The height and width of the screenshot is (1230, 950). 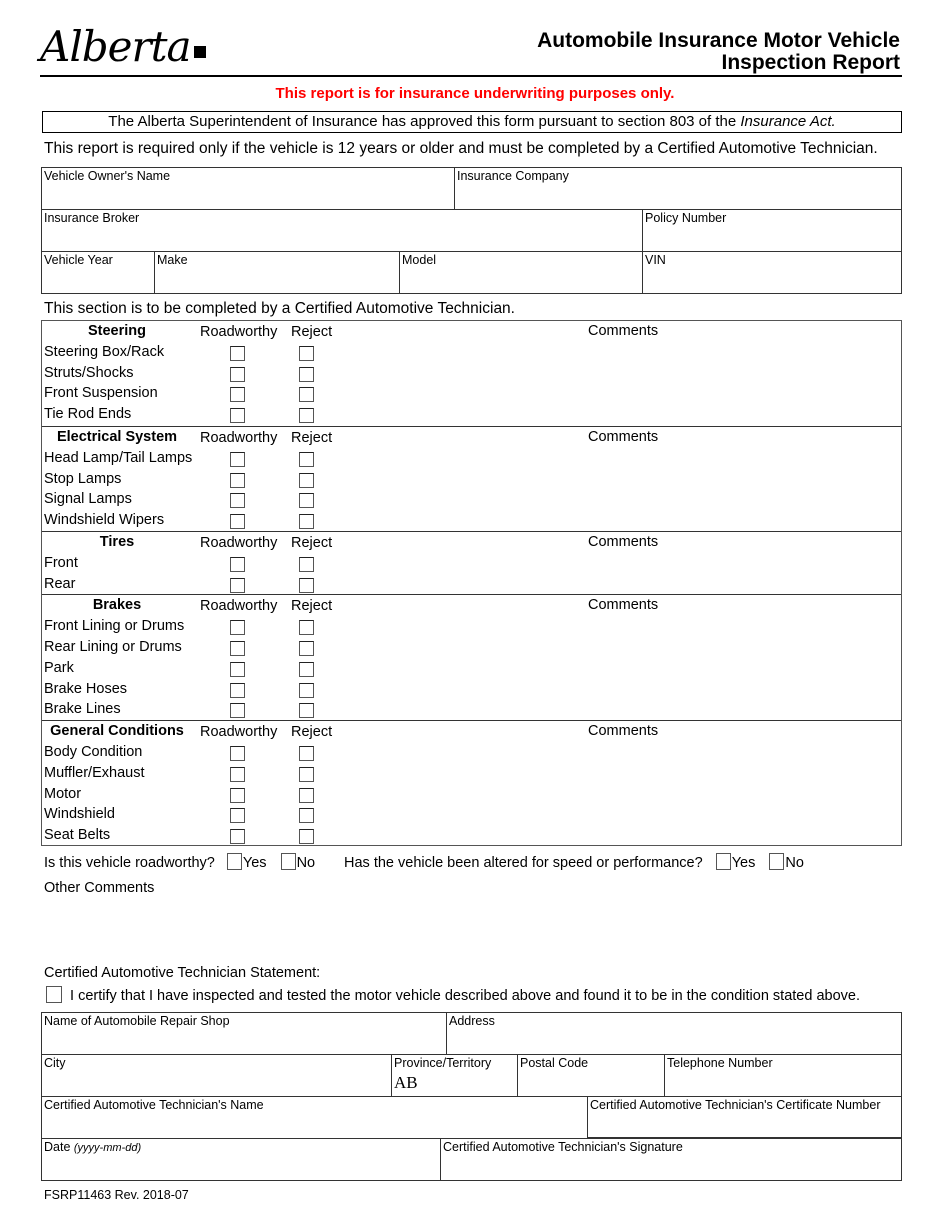 What do you see at coordinates (129, 863) in the screenshot?
I see `roadworthy-question-text: Is this vehicle roadworthy?` at bounding box center [129, 863].